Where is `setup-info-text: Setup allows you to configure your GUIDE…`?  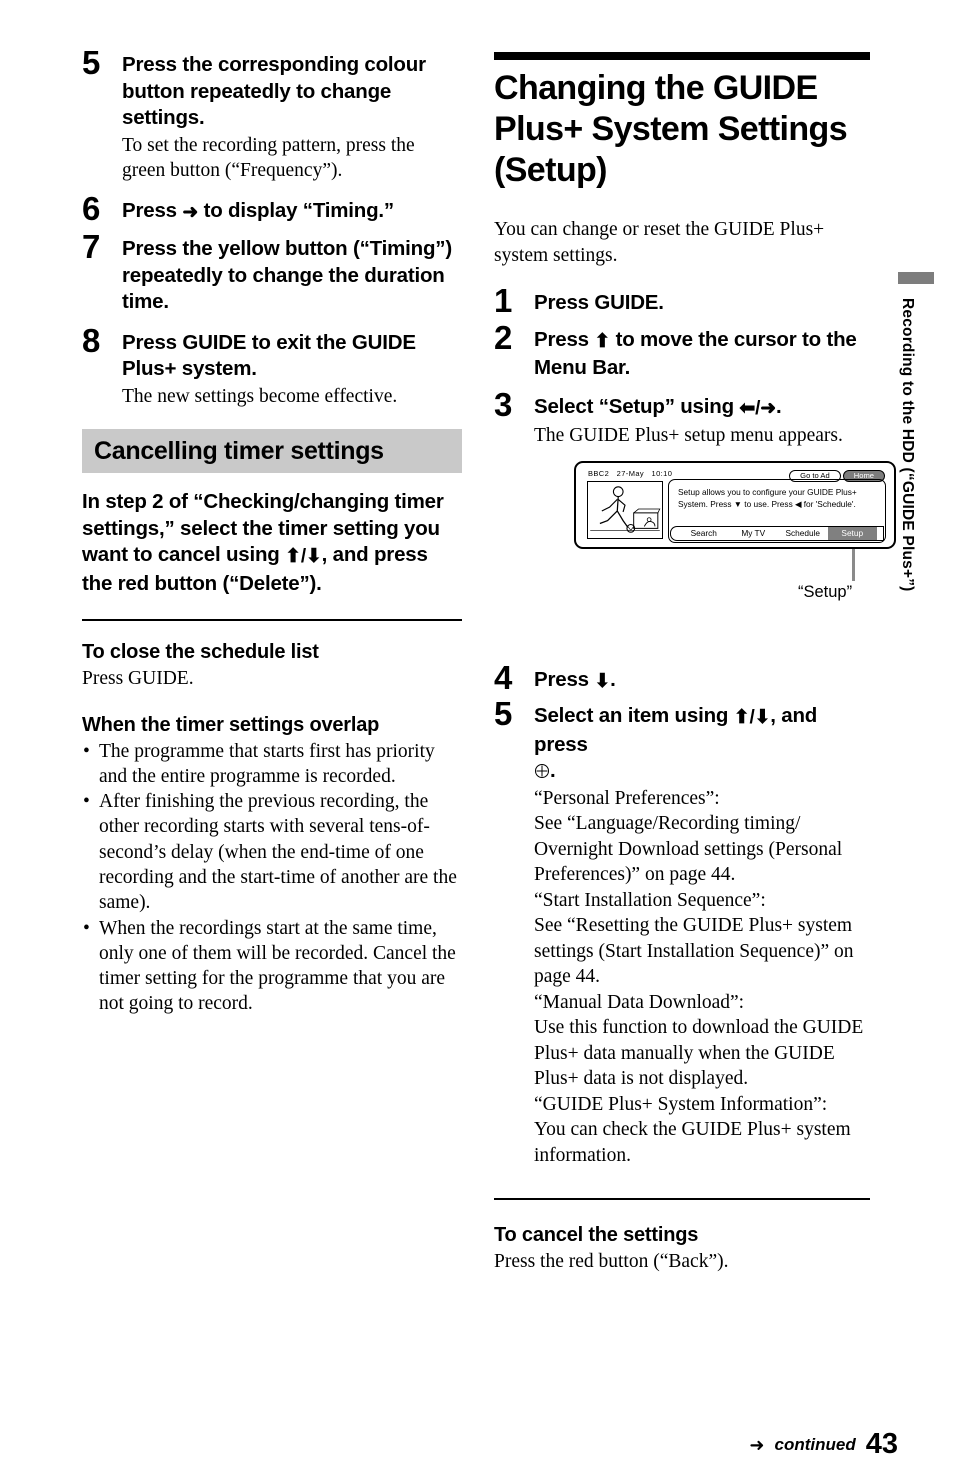 setup-info-text: Setup allows you to configure your GUIDE… is located at coordinates (767, 497).